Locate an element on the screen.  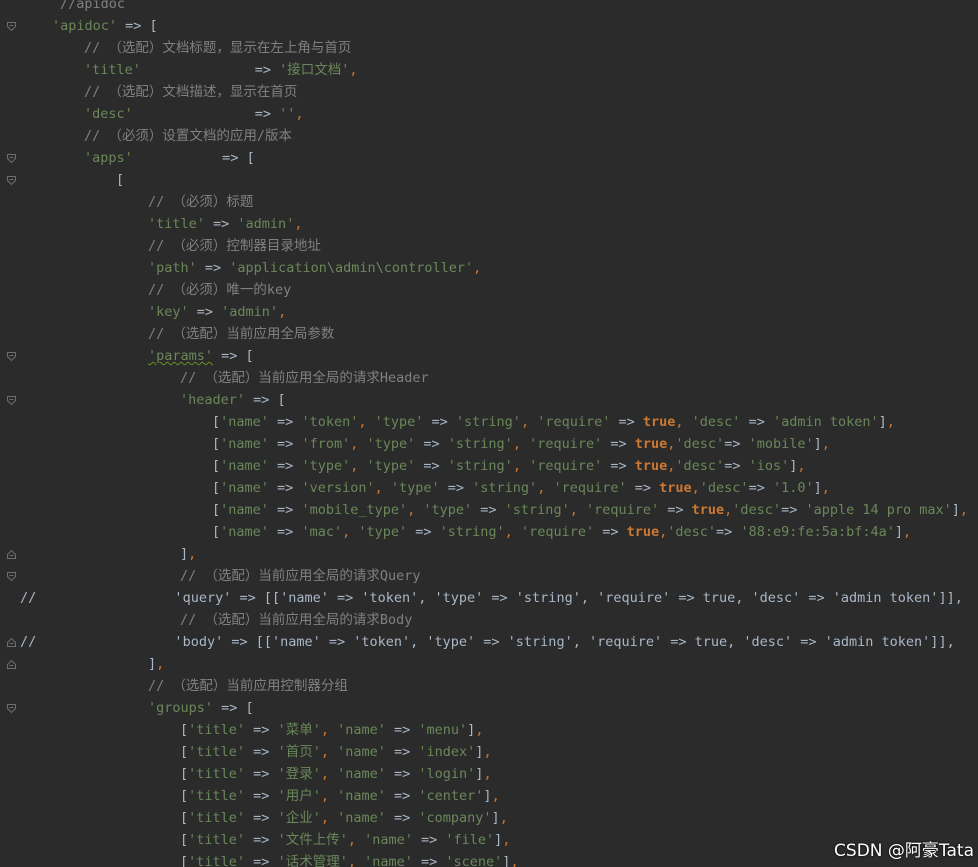
code-text: ['title' => '文件上传', 'name' => 'file'], is located at coordinates (345, 840).